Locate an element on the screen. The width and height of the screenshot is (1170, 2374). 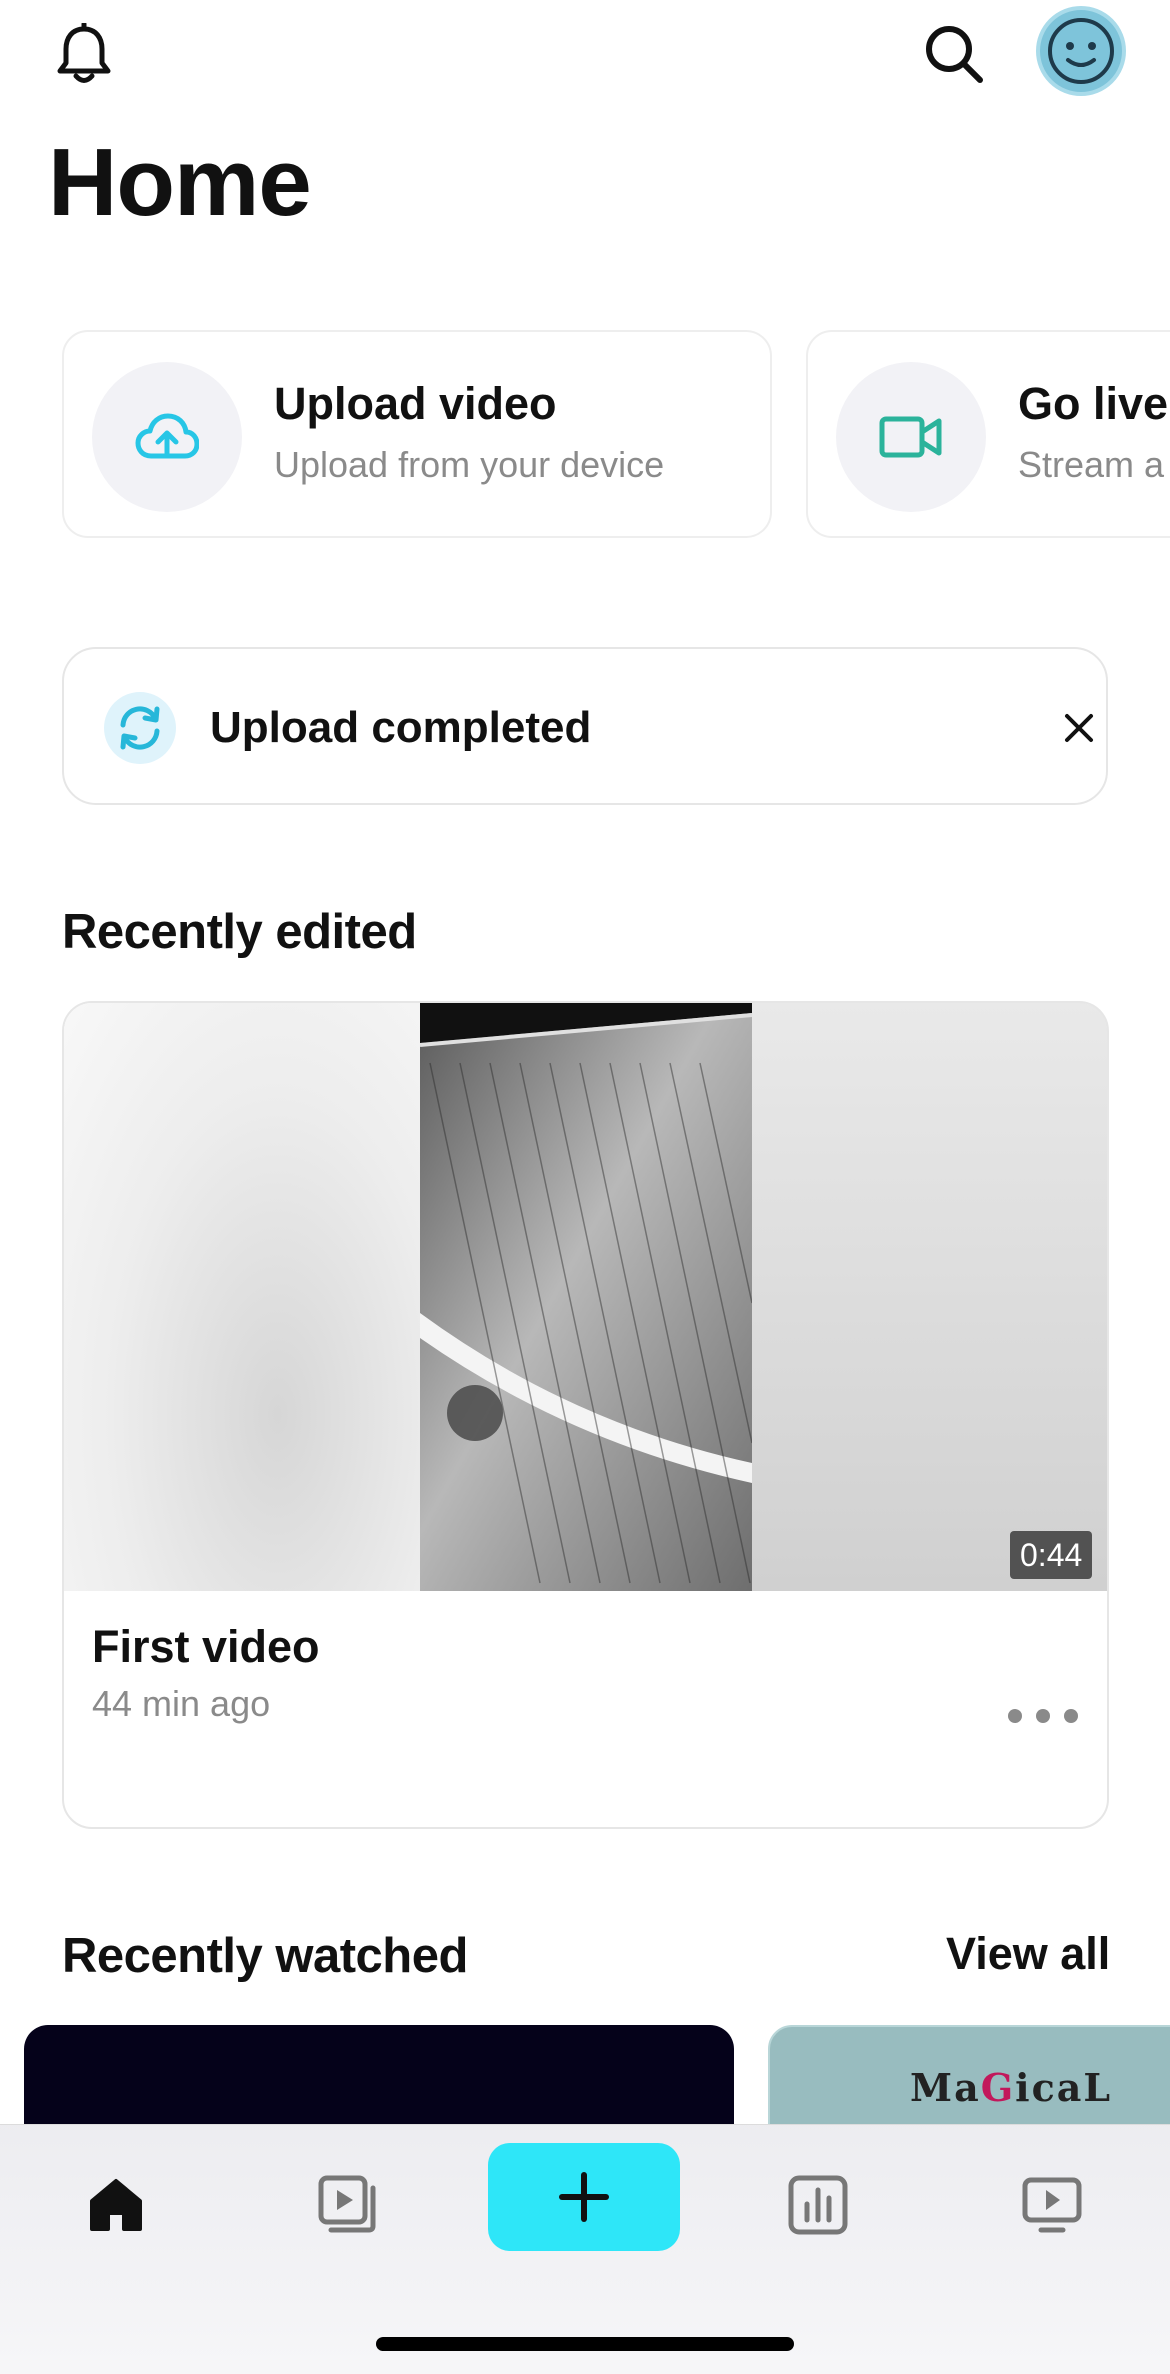
recently-watched-row: MaGicaL is located at coordinates (585, 2075).